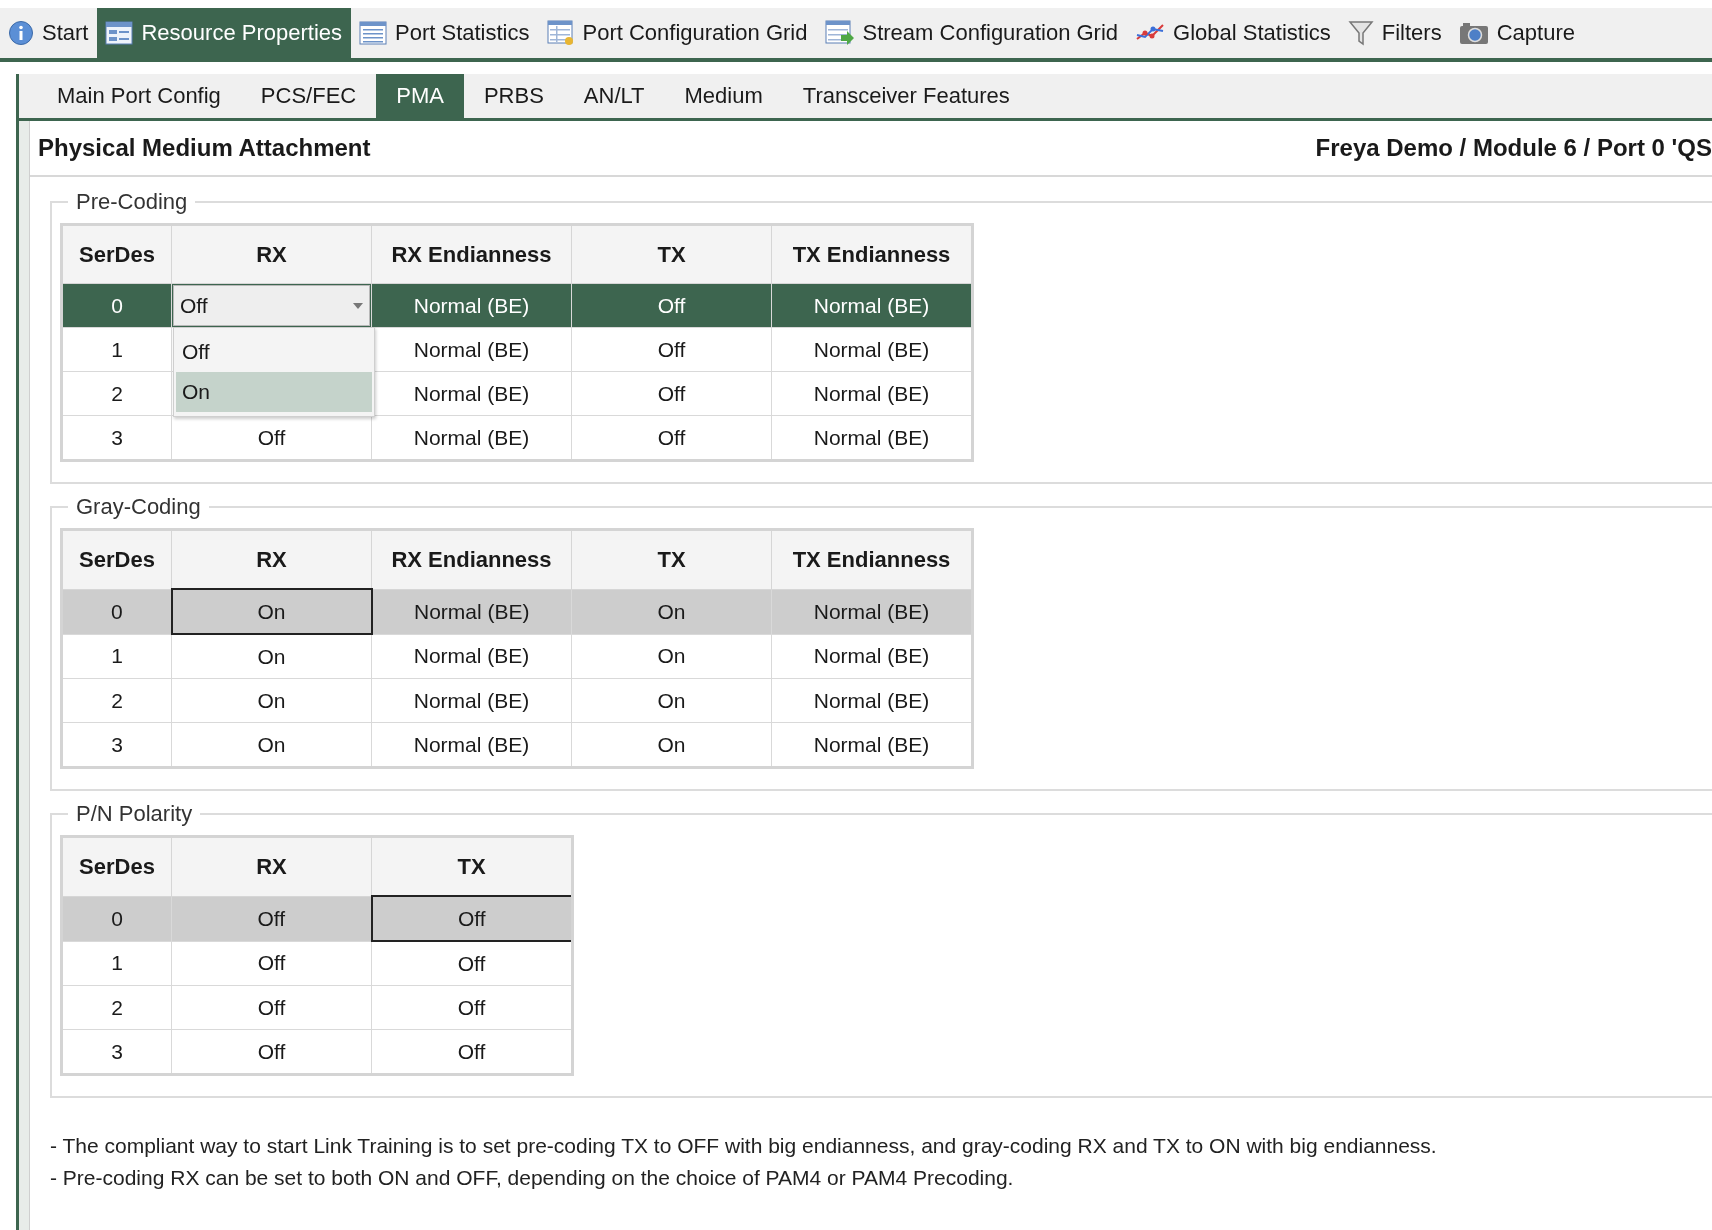 The width and height of the screenshot is (1712, 1230). I want to click on dropdown-field: Off, so click(271, 305).